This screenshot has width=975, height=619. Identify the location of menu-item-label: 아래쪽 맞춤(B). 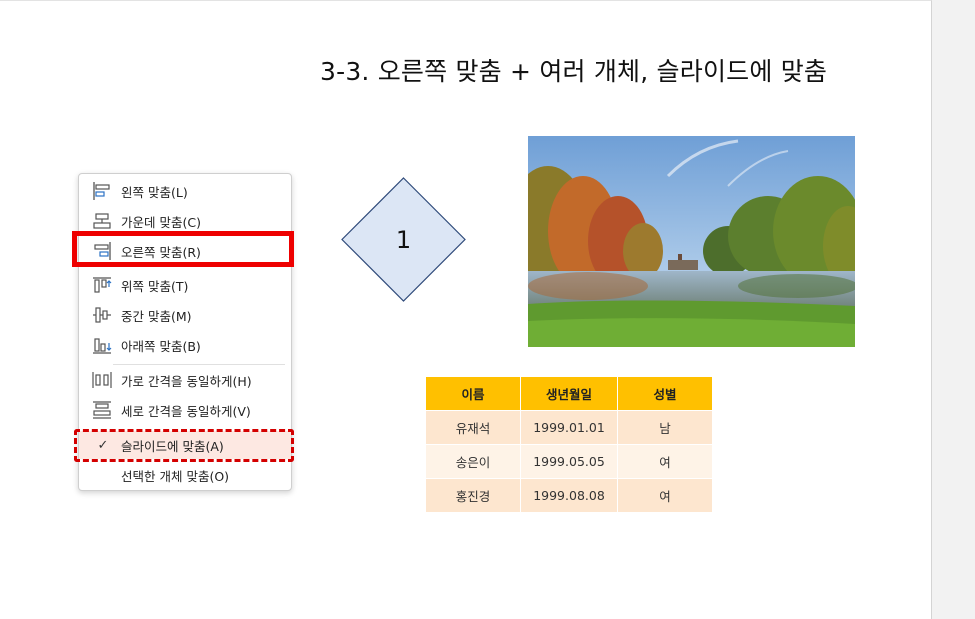
(161, 346).